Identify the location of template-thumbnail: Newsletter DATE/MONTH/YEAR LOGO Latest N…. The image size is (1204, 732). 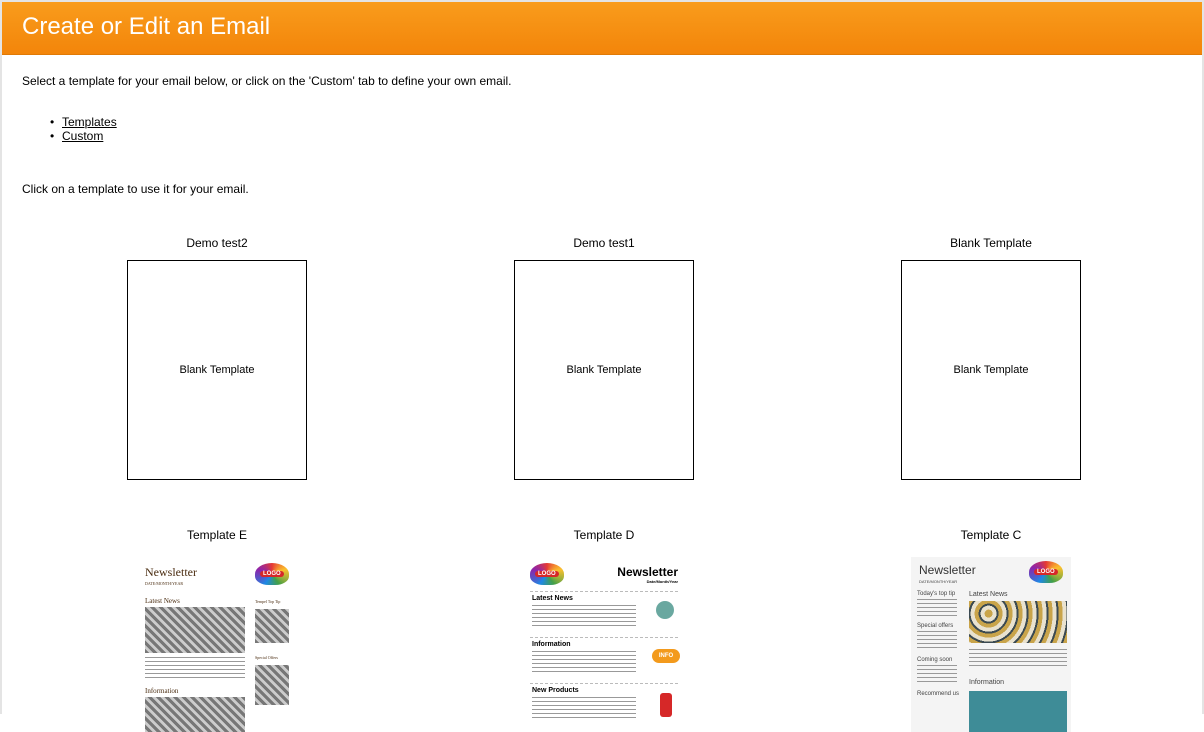
(217, 642).